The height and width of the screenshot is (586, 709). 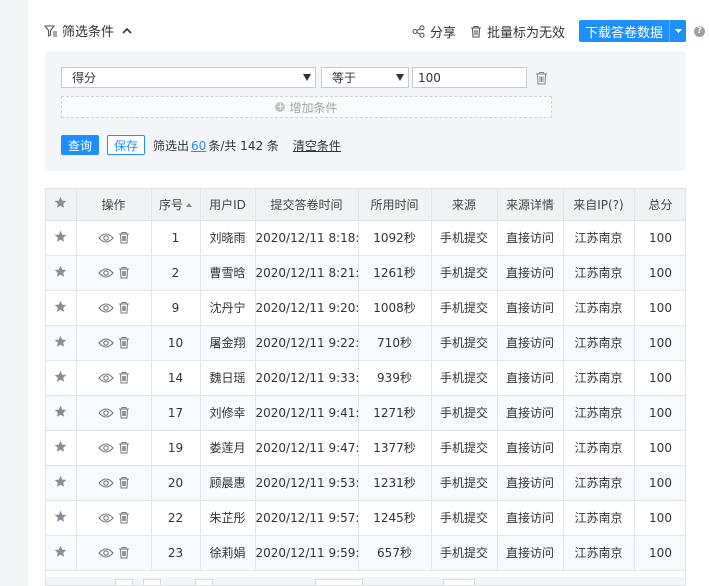 I want to click on help-icon: ?, so click(x=699, y=31).